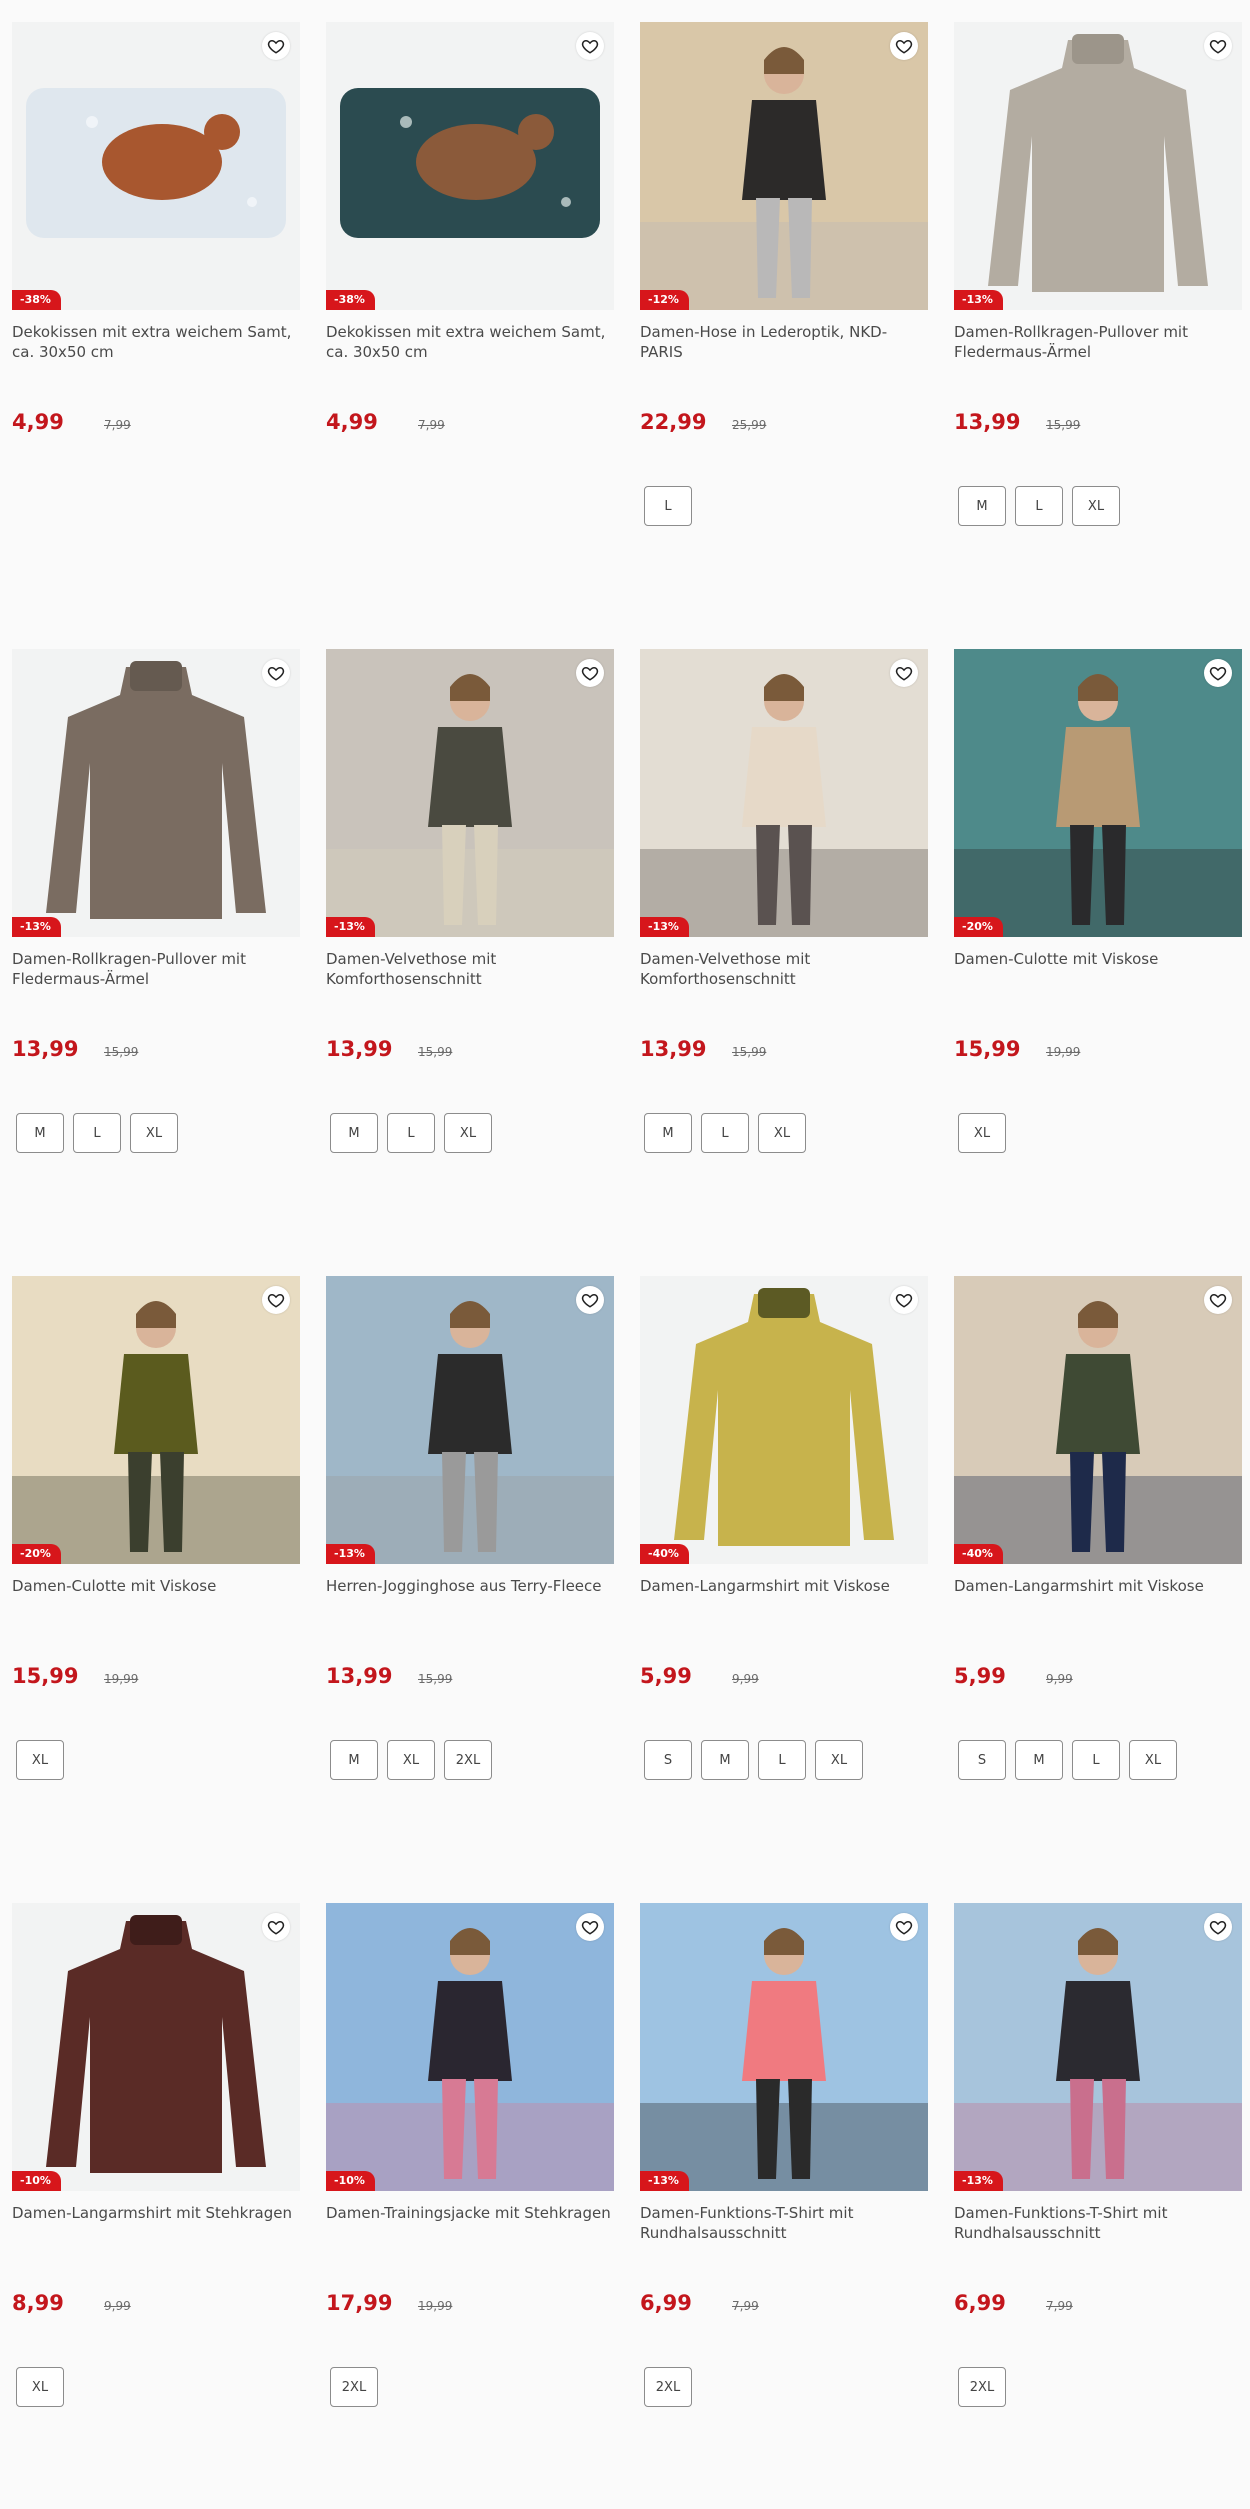  I want to click on old-price: 7,99, so click(745, 2306).